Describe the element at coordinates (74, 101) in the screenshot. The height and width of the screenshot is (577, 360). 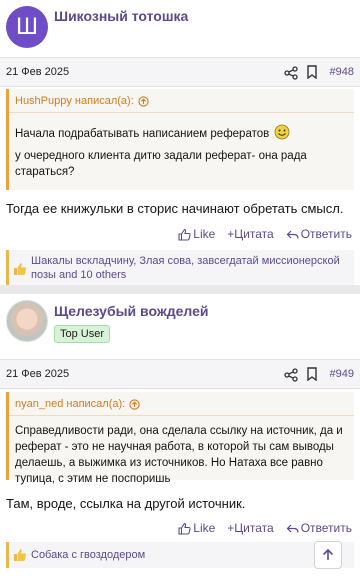
I see `quote-author-label: HushPuppy написал(а):` at that location.